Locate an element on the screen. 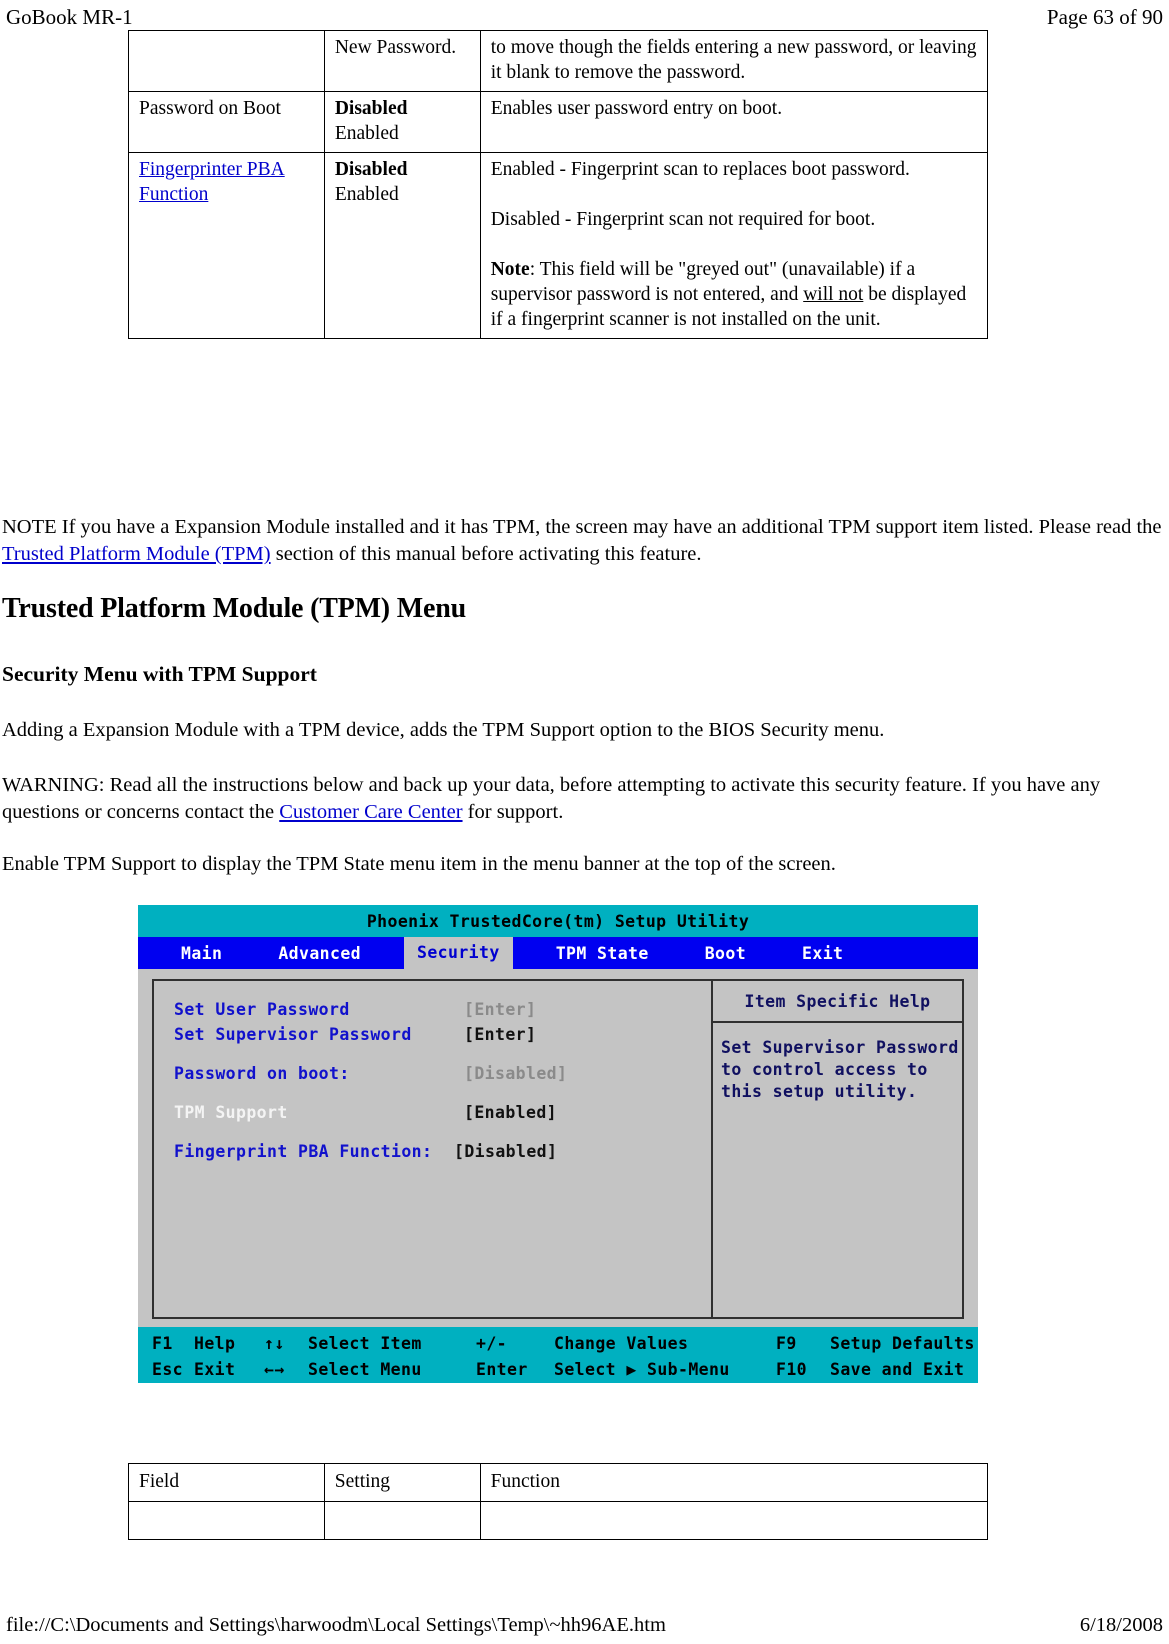  bios-tab-advanced: Advanced is located at coordinates (319, 953).